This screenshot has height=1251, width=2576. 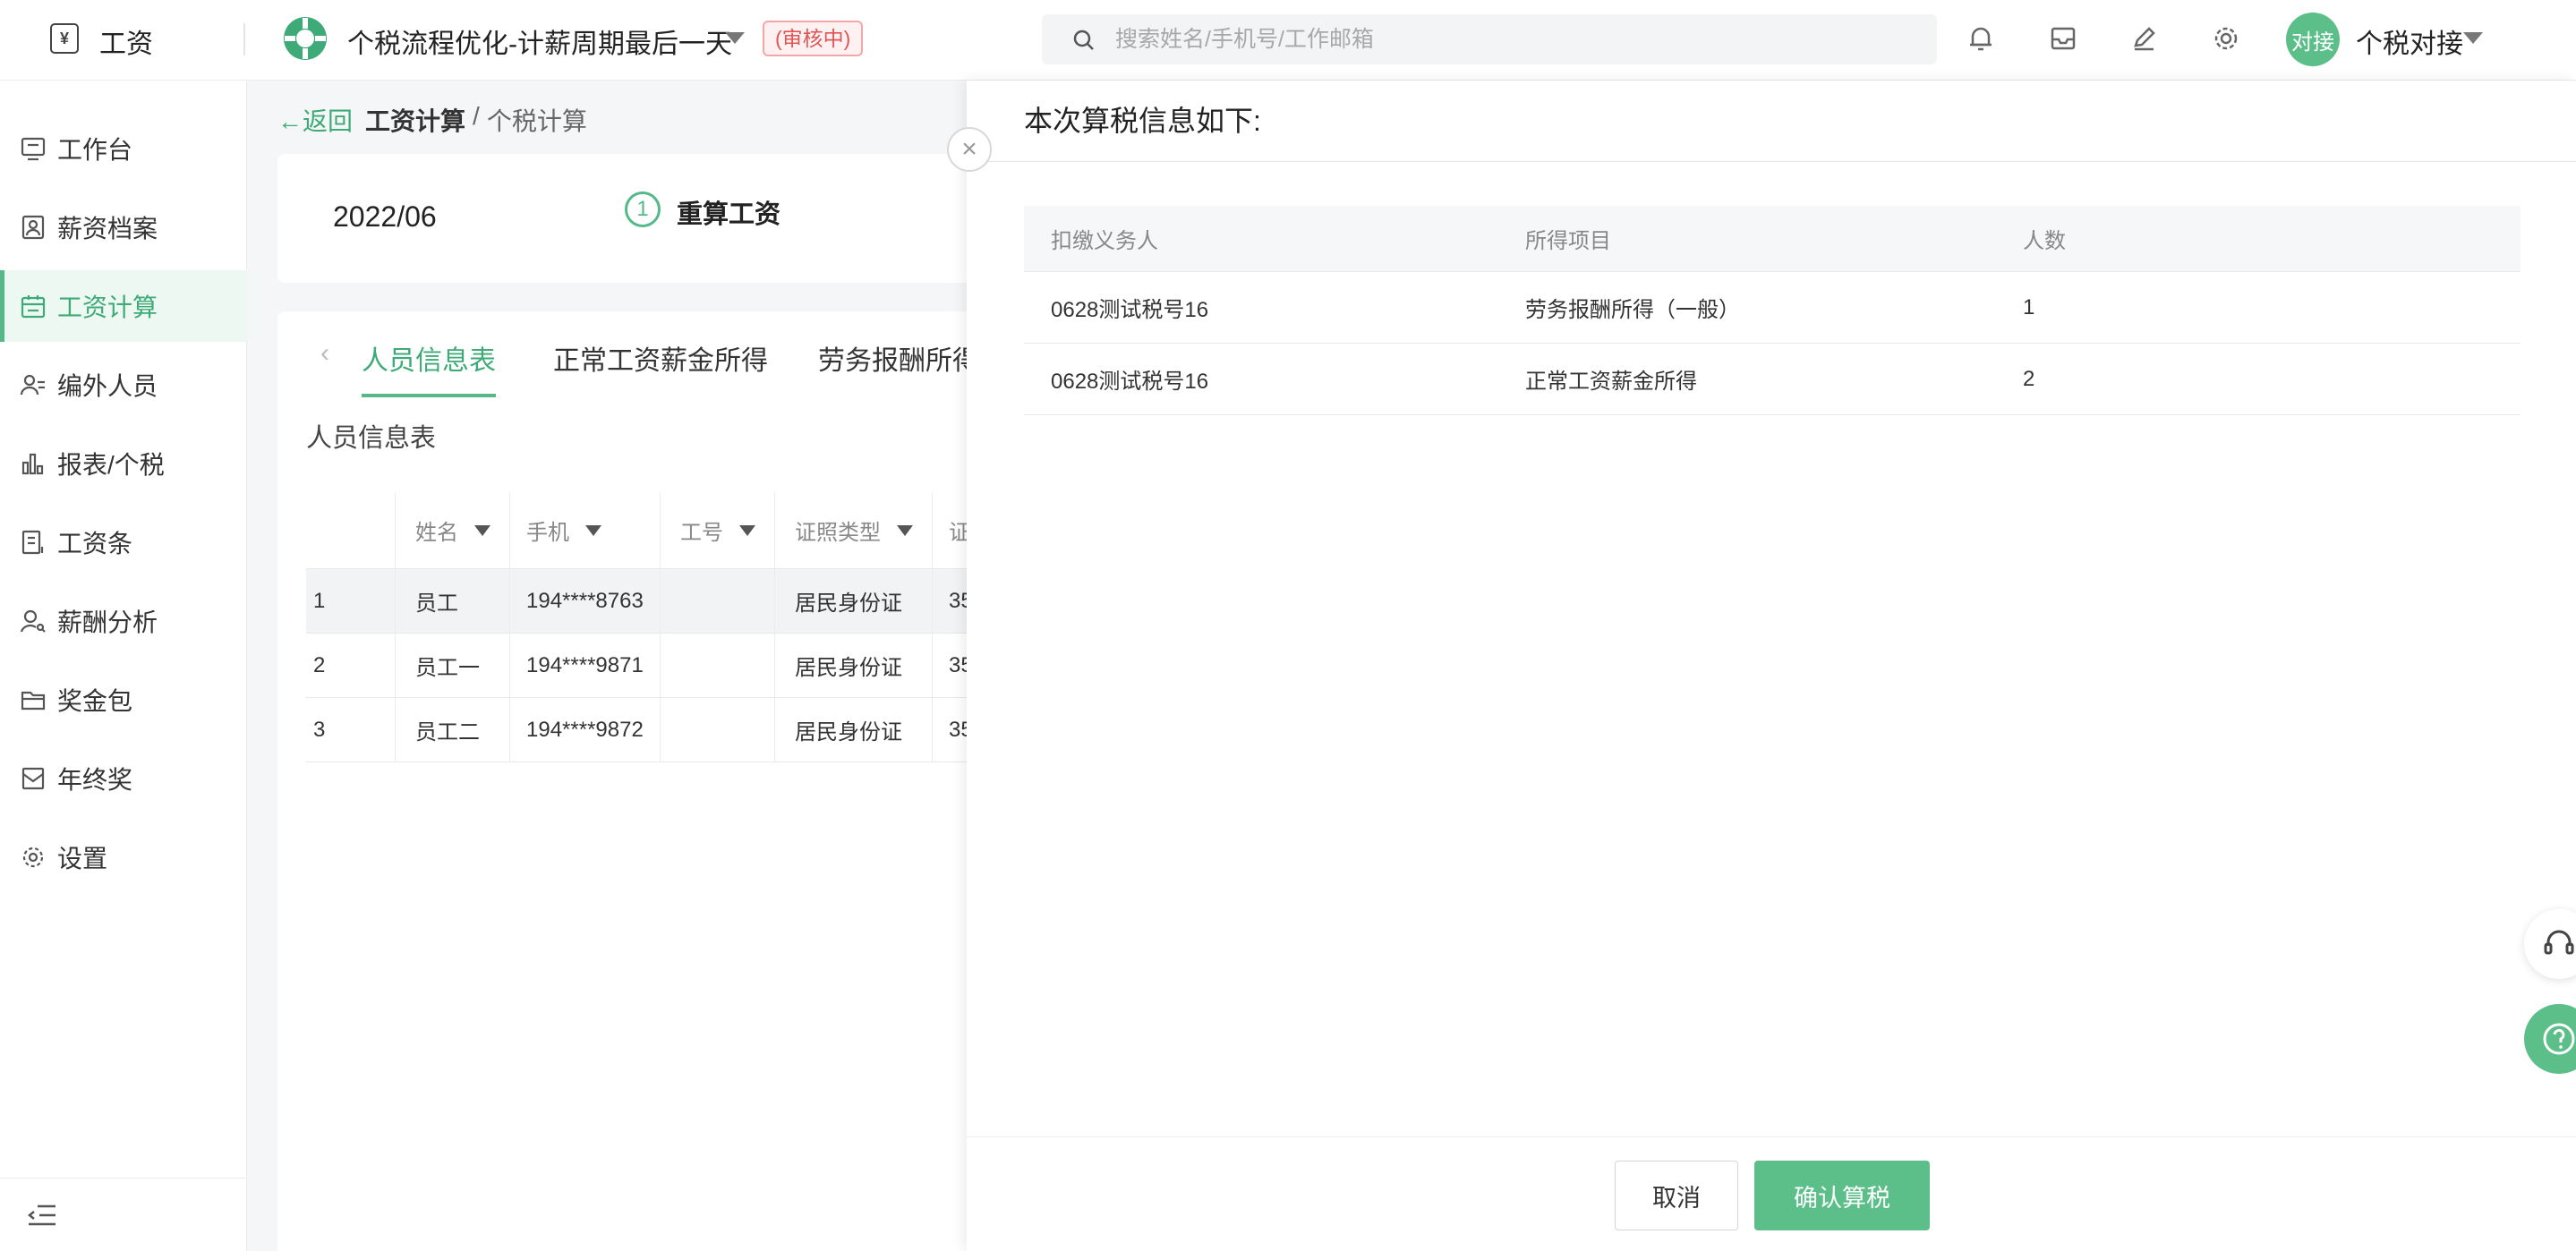 I want to click on tab-regular-salary: 正常工资薪金所得, so click(x=660, y=358).